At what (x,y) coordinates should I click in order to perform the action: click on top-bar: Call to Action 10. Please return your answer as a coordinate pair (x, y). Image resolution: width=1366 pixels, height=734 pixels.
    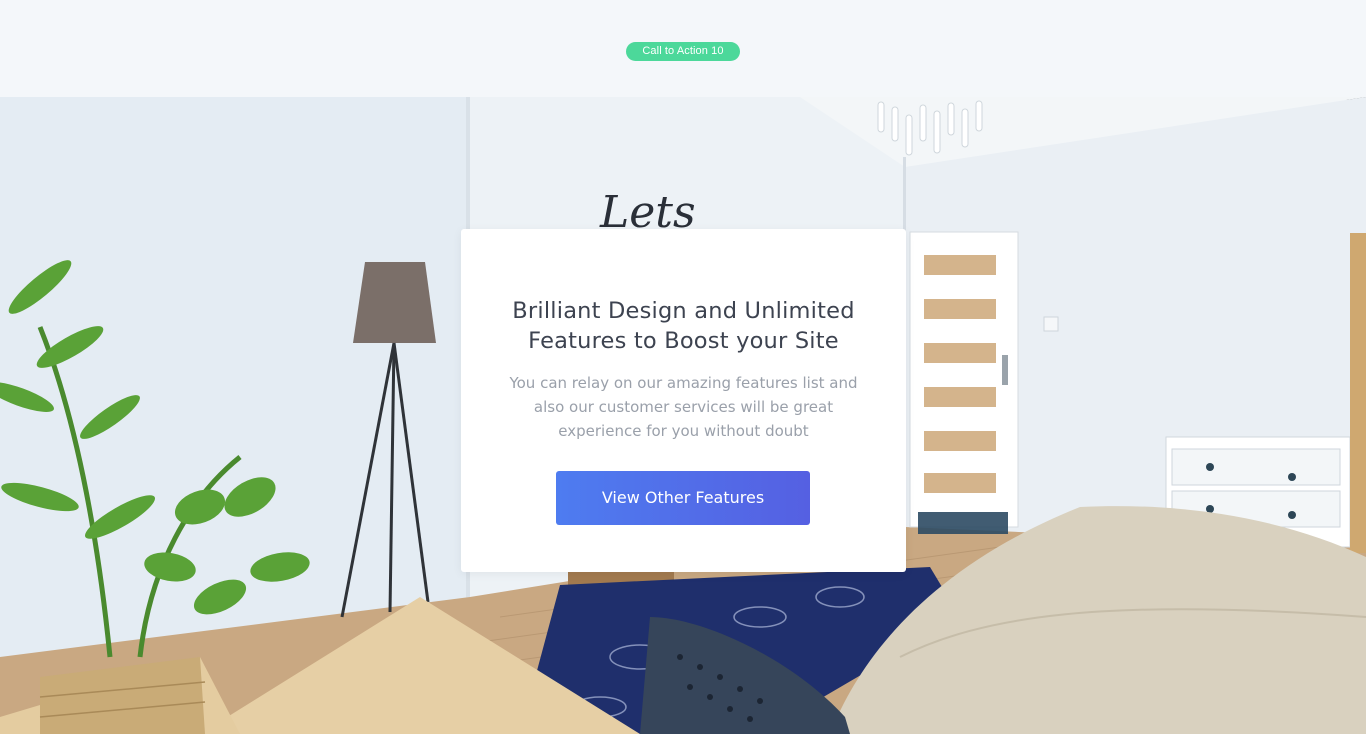
    Looking at the image, I should click on (683, 48).